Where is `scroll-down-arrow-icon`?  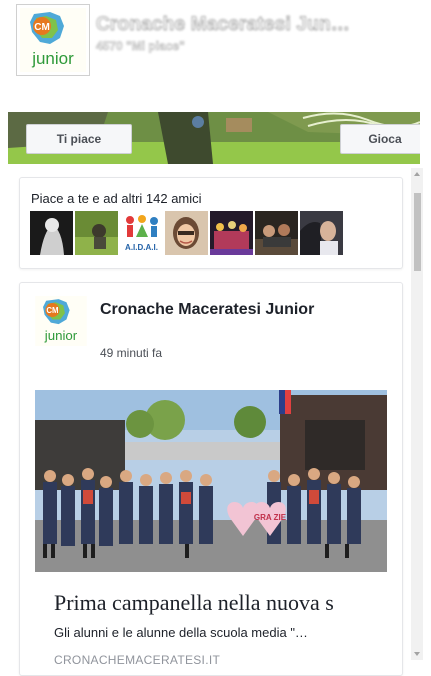 scroll-down-arrow-icon is located at coordinates (417, 654).